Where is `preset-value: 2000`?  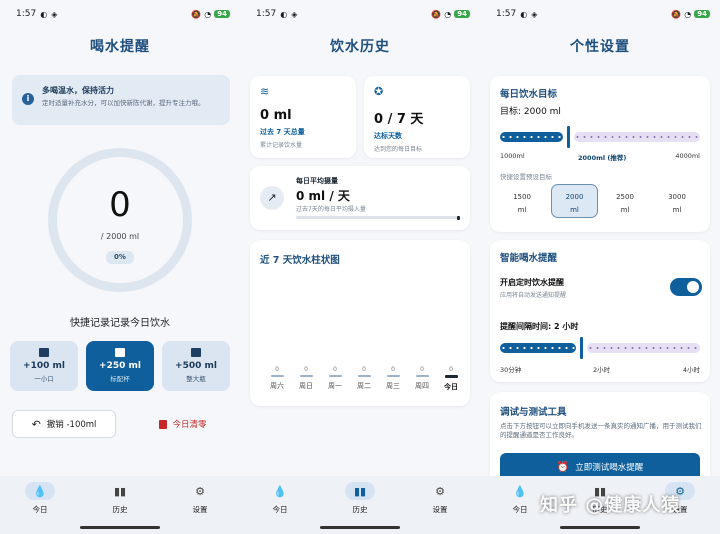 preset-value: 2000 is located at coordinates (574, 197).